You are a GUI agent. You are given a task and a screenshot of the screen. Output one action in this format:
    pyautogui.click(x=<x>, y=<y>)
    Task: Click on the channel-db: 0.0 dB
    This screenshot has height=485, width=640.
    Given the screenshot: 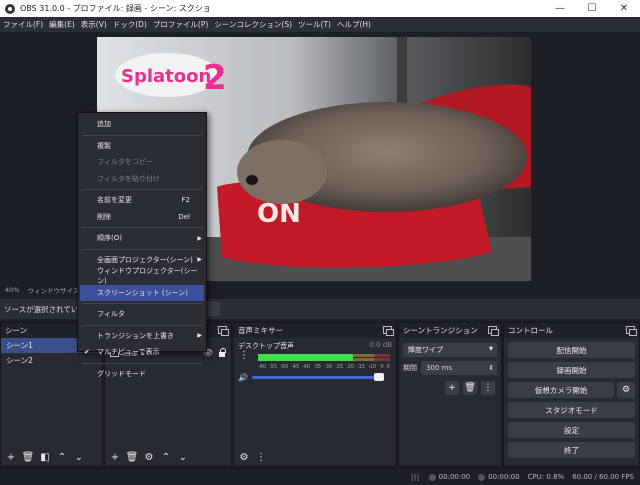 What is the action you would take?
    pyautogui.click(x=380, y=345)
    